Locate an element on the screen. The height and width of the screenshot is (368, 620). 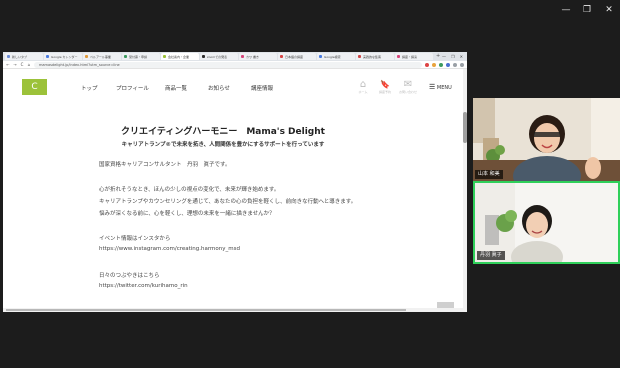
browser-tab: Google検索 is located at coordinates (336, 56).